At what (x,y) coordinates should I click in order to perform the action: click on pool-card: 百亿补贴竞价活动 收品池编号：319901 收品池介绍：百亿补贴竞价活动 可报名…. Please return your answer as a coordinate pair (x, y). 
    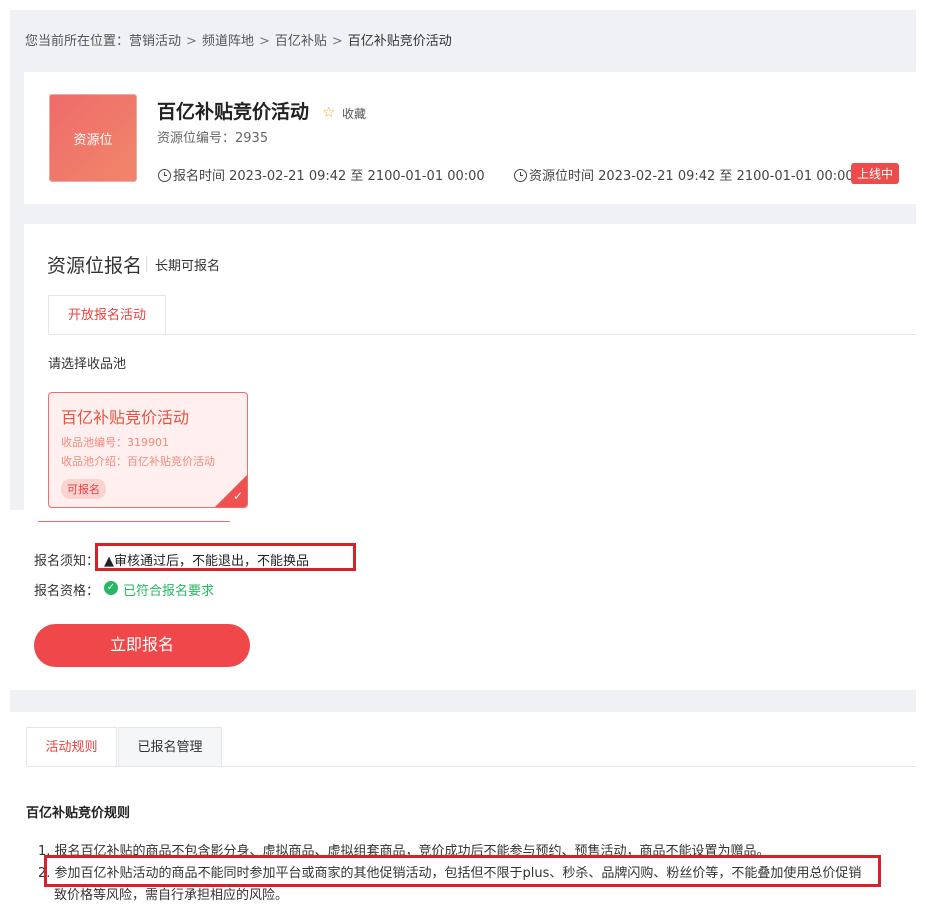
    Looking at the image, I should click on (148, 450).